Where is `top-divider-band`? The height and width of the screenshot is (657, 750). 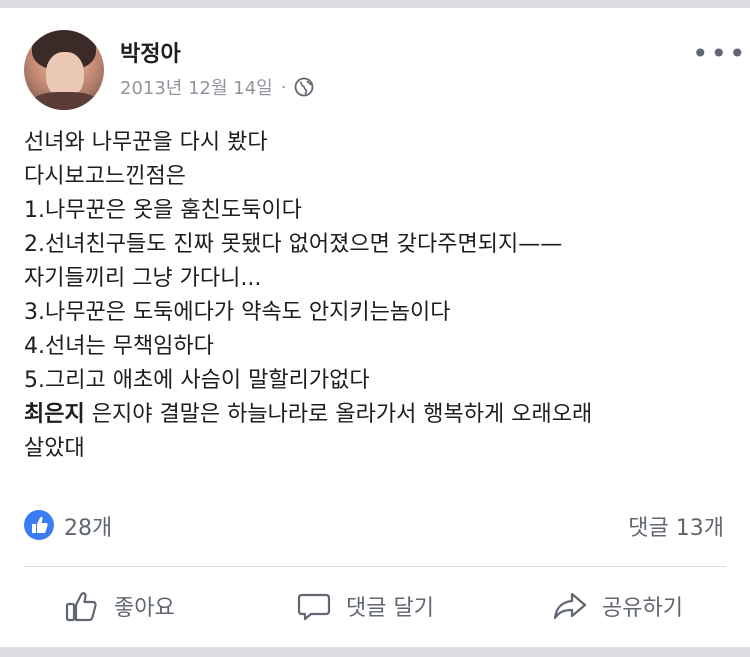 top-divider-band is located at coordinates (375, 4).